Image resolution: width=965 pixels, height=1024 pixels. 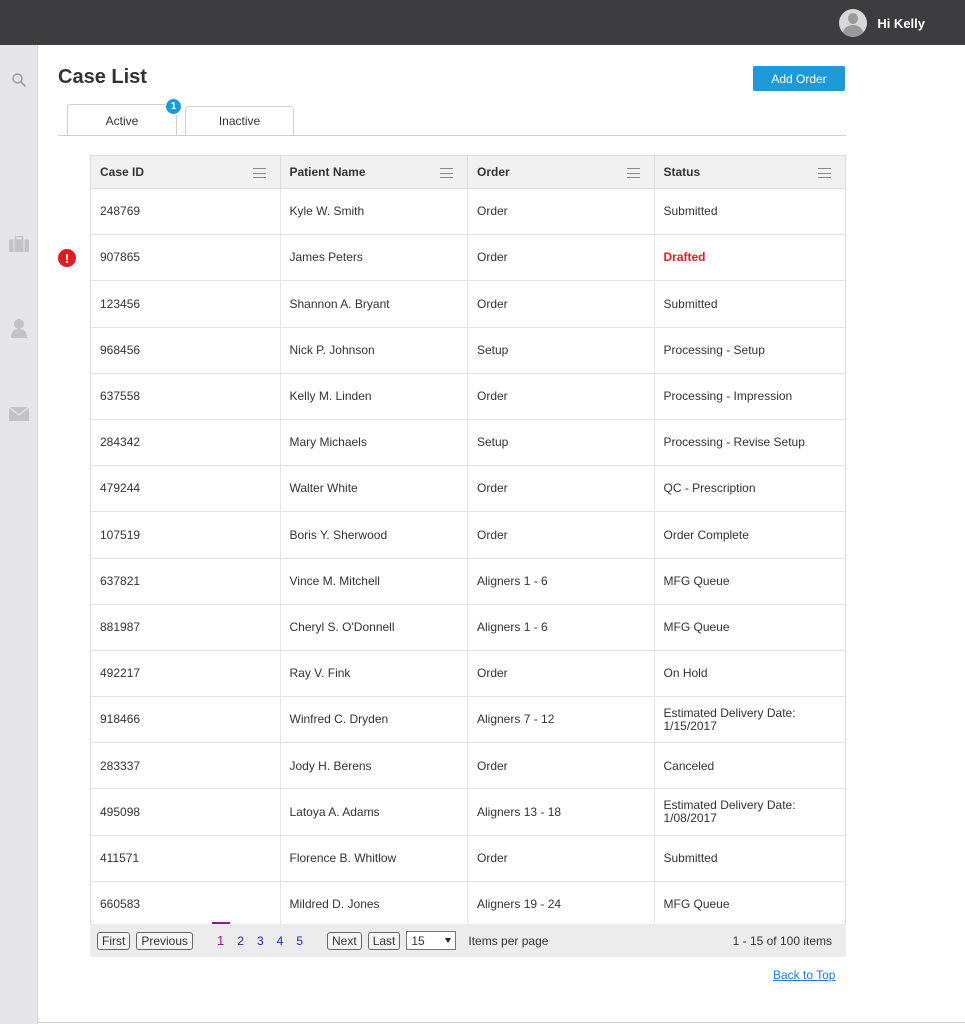 I want to click on user-greeting: Hi Kelly, so click(x=901, y=23).